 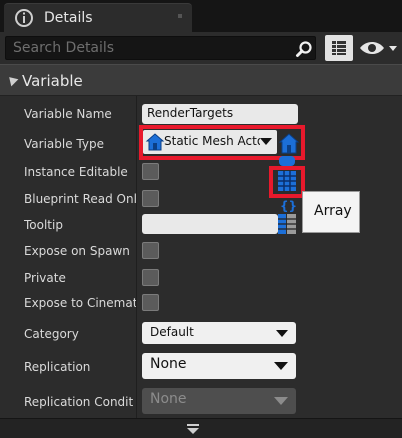 What do you see at coordinates (150, 198) in the screenshot?
I see `blueprint-read-only-checkbox` at bounding box center [150, 198].